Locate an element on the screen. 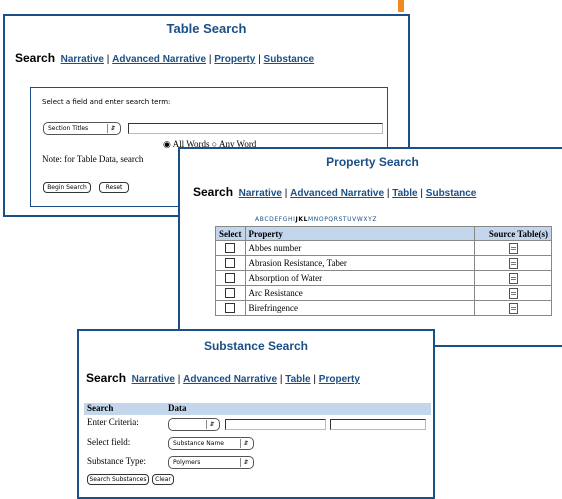  table-row: Abbes number is located at coordinates (383, 248).